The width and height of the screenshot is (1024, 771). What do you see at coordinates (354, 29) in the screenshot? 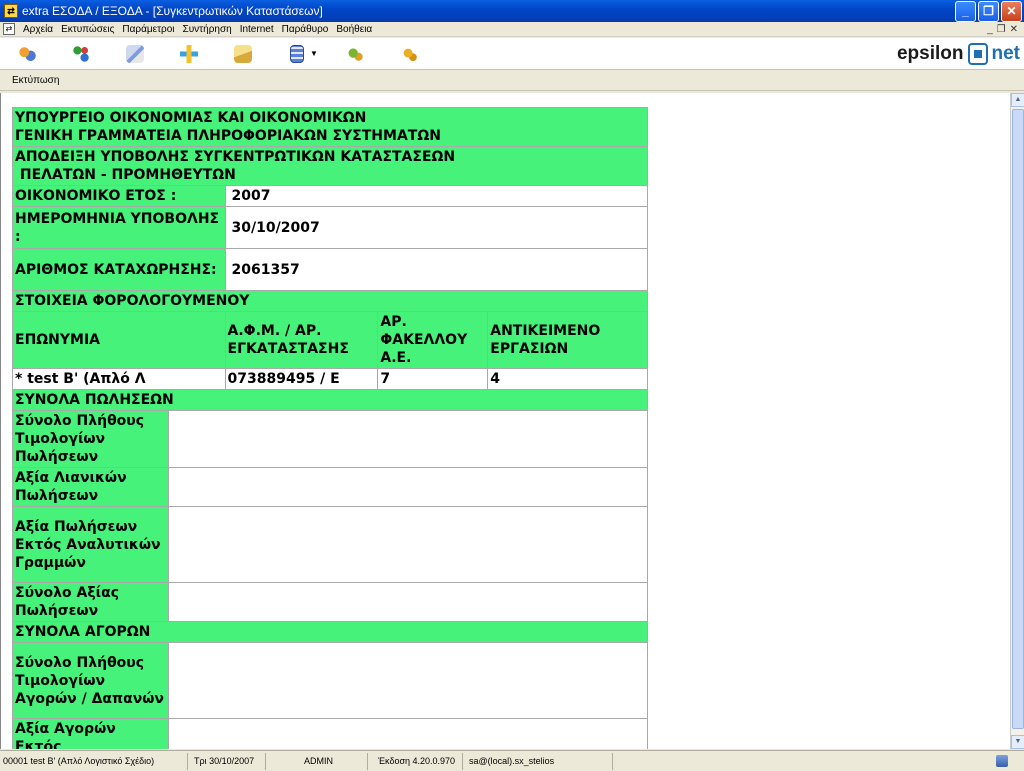
I see `menu-help: Βοήθεια` at bounding box center [354, 29].